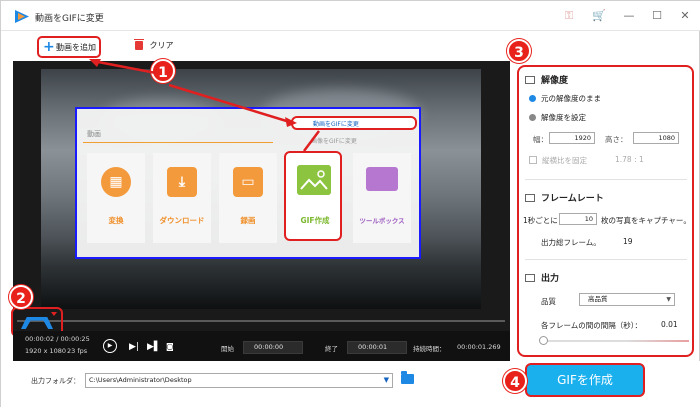  What do you see at coordinates (578, 219) in the screenshot?
I see `framerate-field: 10` at bounding box center [578, 219].